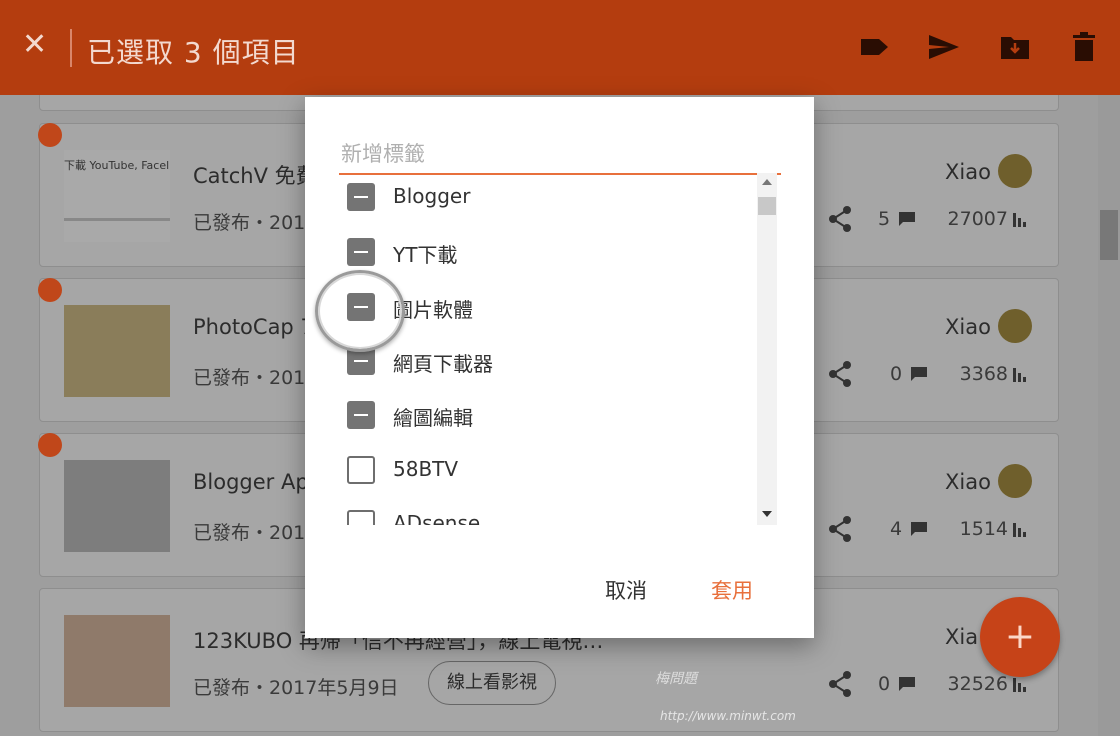 The width and height of the screenshot is (1120, 736). I want to click on selection-title: 已選取 3 個項目, so click(193, 52).